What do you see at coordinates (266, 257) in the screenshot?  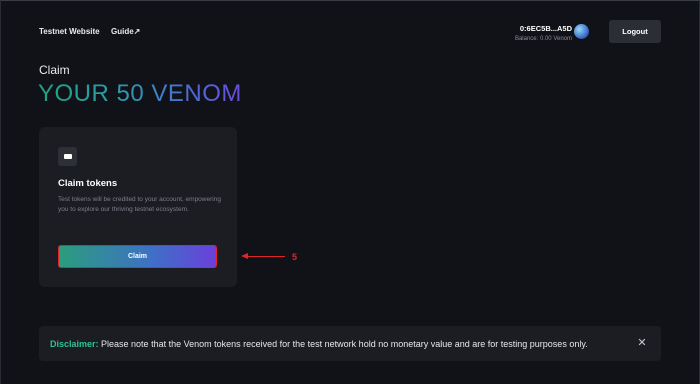 I see `annotation-arrow-line` at bounding box center [266, 257].